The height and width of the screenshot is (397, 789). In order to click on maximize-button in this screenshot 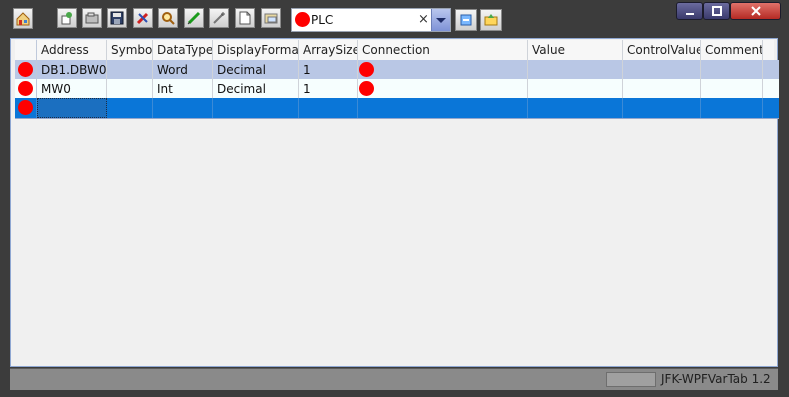, I will do `click(716, 11)`.